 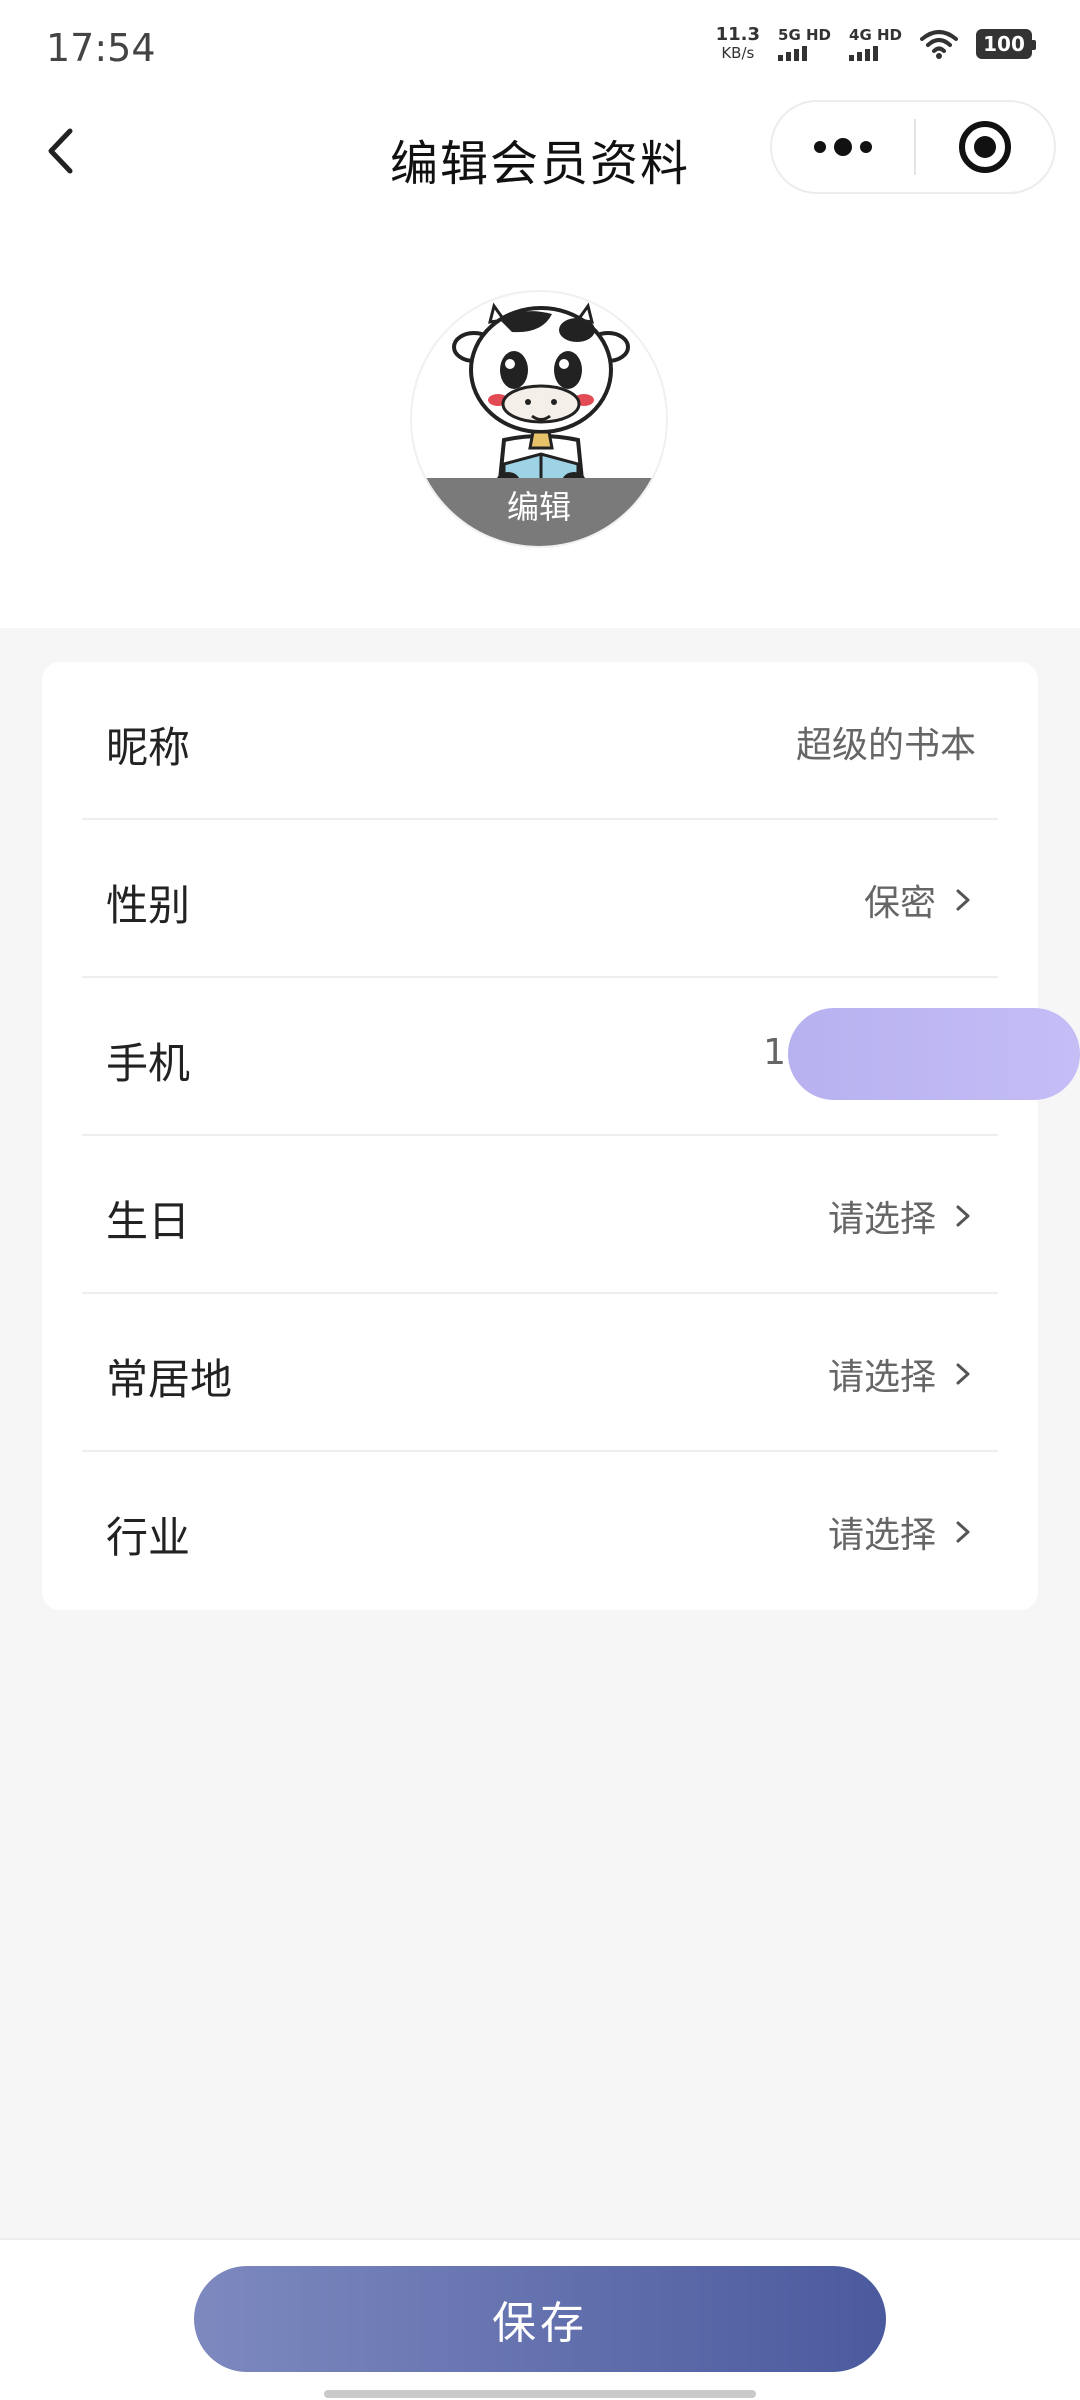 I want to click on avatar: 编辑, so click(x=539, y=419).